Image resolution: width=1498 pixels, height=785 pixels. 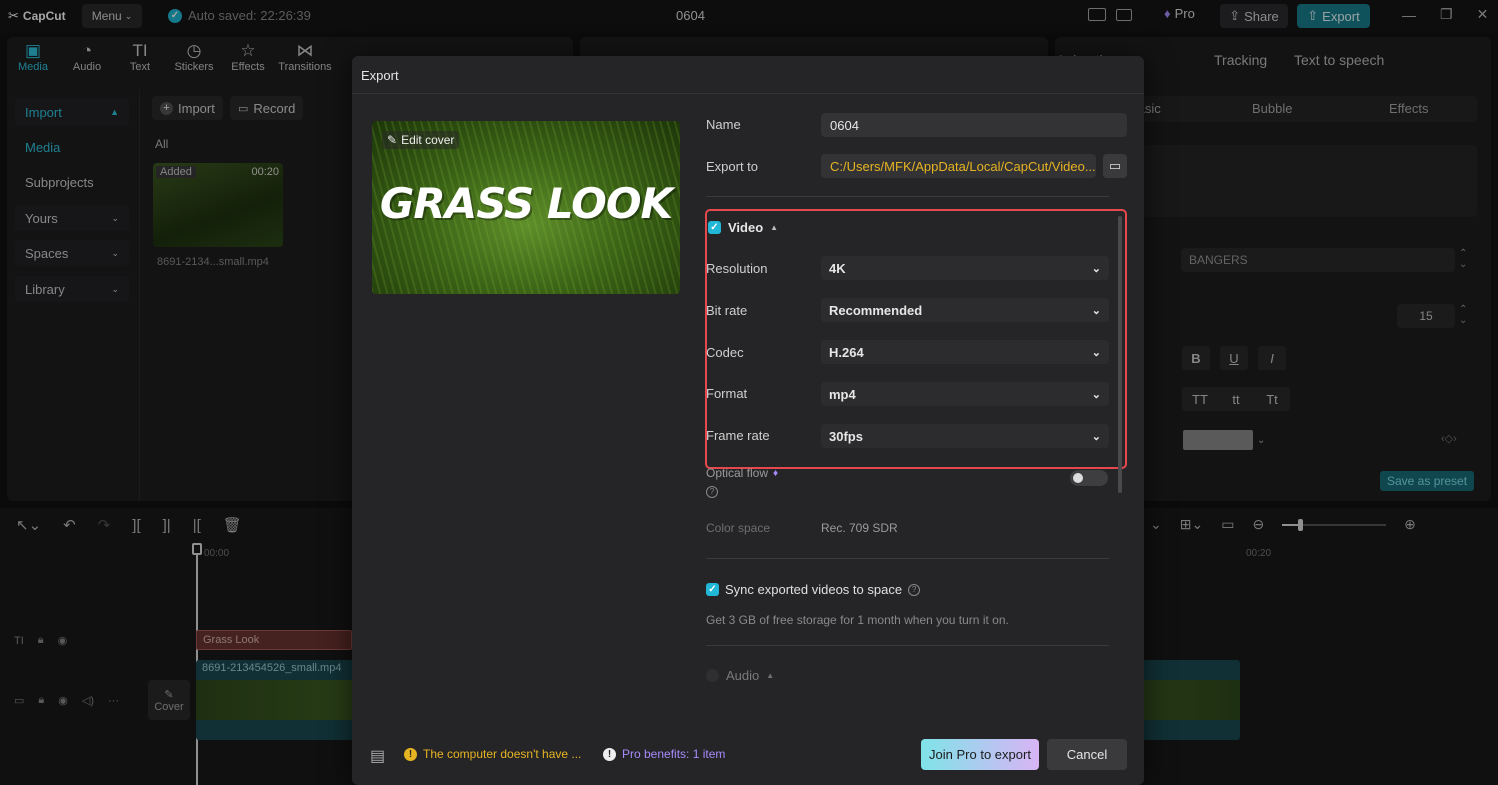 I want to click on bitrate-select: Recommended ⌄, so click(x=965, y=310).